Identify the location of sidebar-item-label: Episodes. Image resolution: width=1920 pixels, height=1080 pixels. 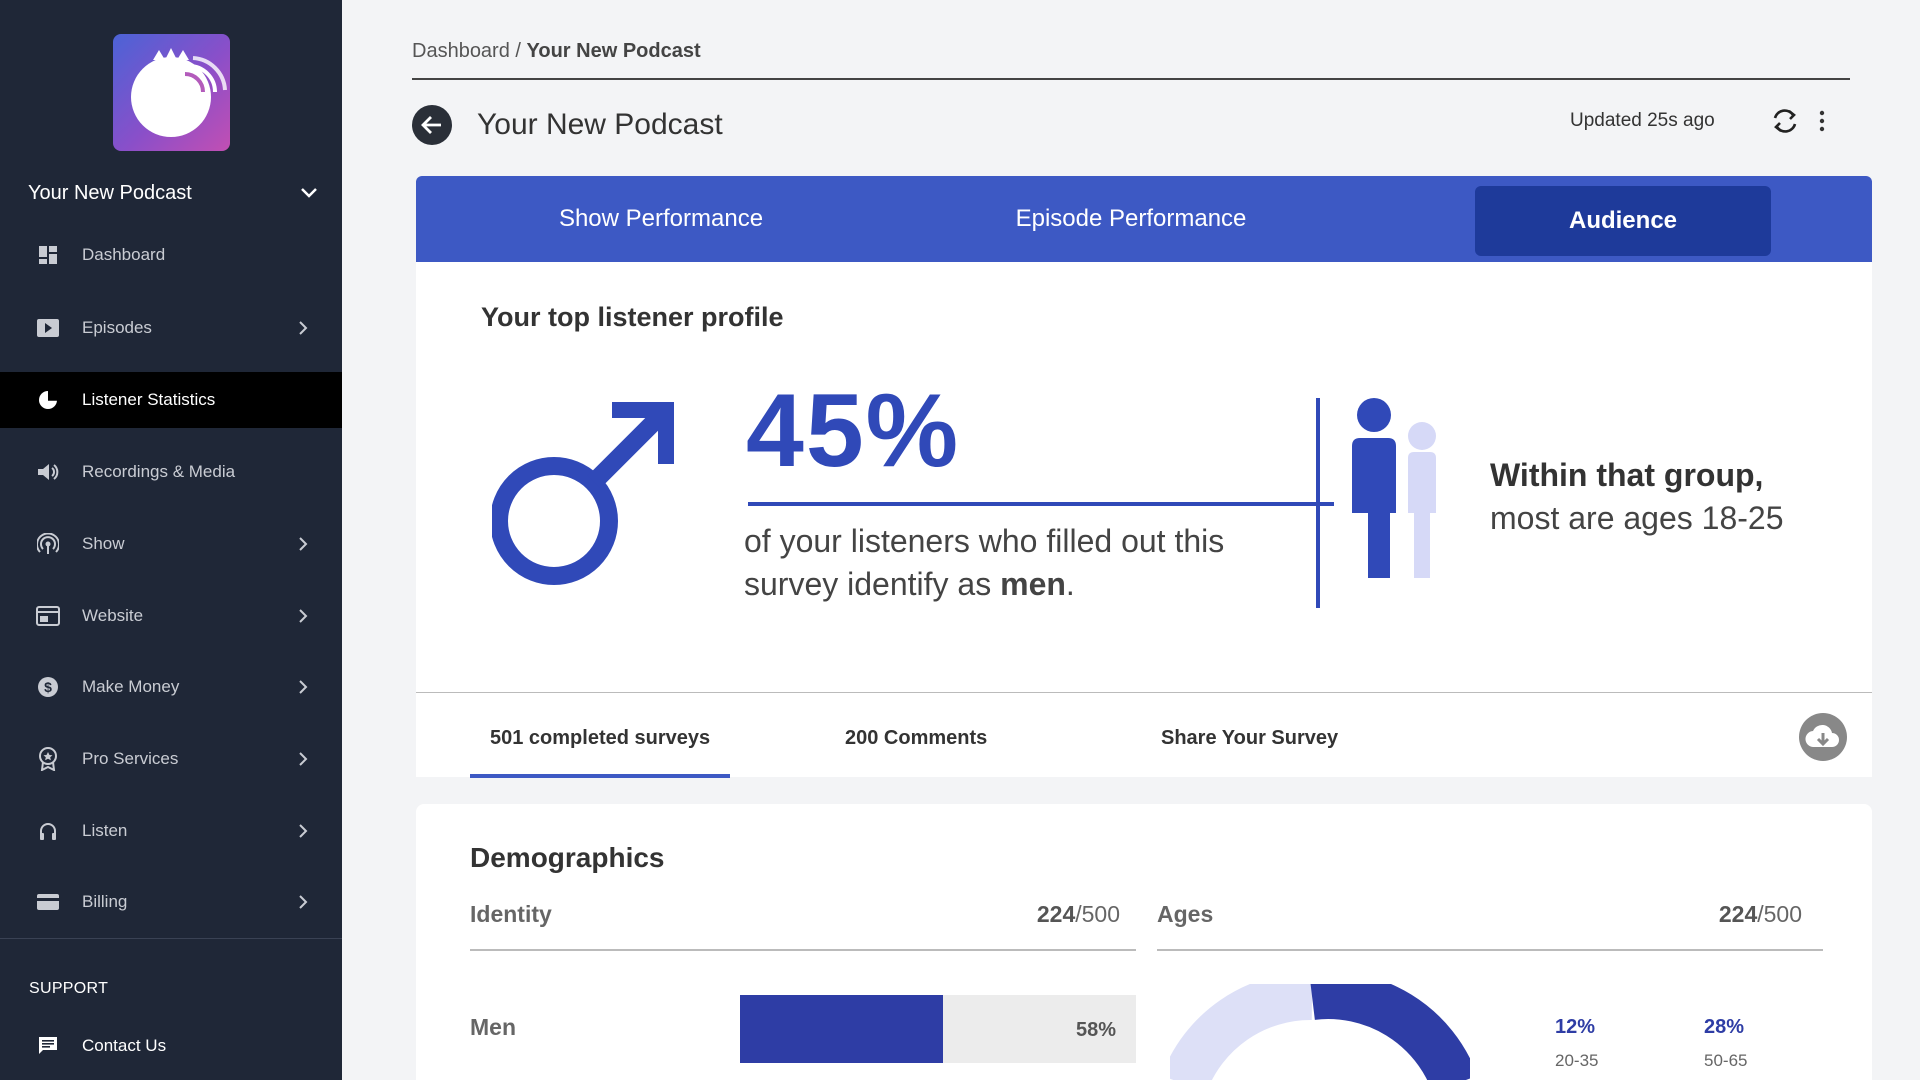
(117, 327).